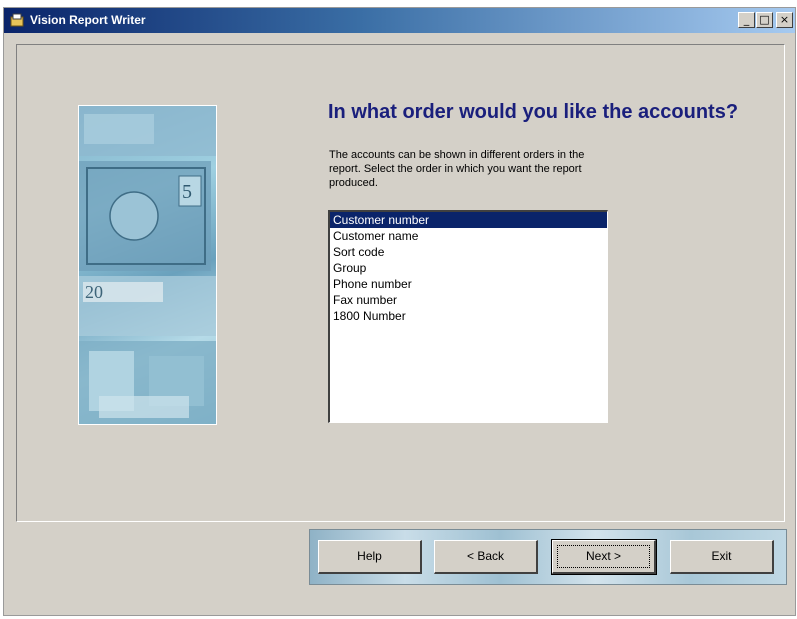 The image size is (797, 619). Describe the element at coordinates (468, 284) in the screenshot. I see `list-item: Phone number` at that location.